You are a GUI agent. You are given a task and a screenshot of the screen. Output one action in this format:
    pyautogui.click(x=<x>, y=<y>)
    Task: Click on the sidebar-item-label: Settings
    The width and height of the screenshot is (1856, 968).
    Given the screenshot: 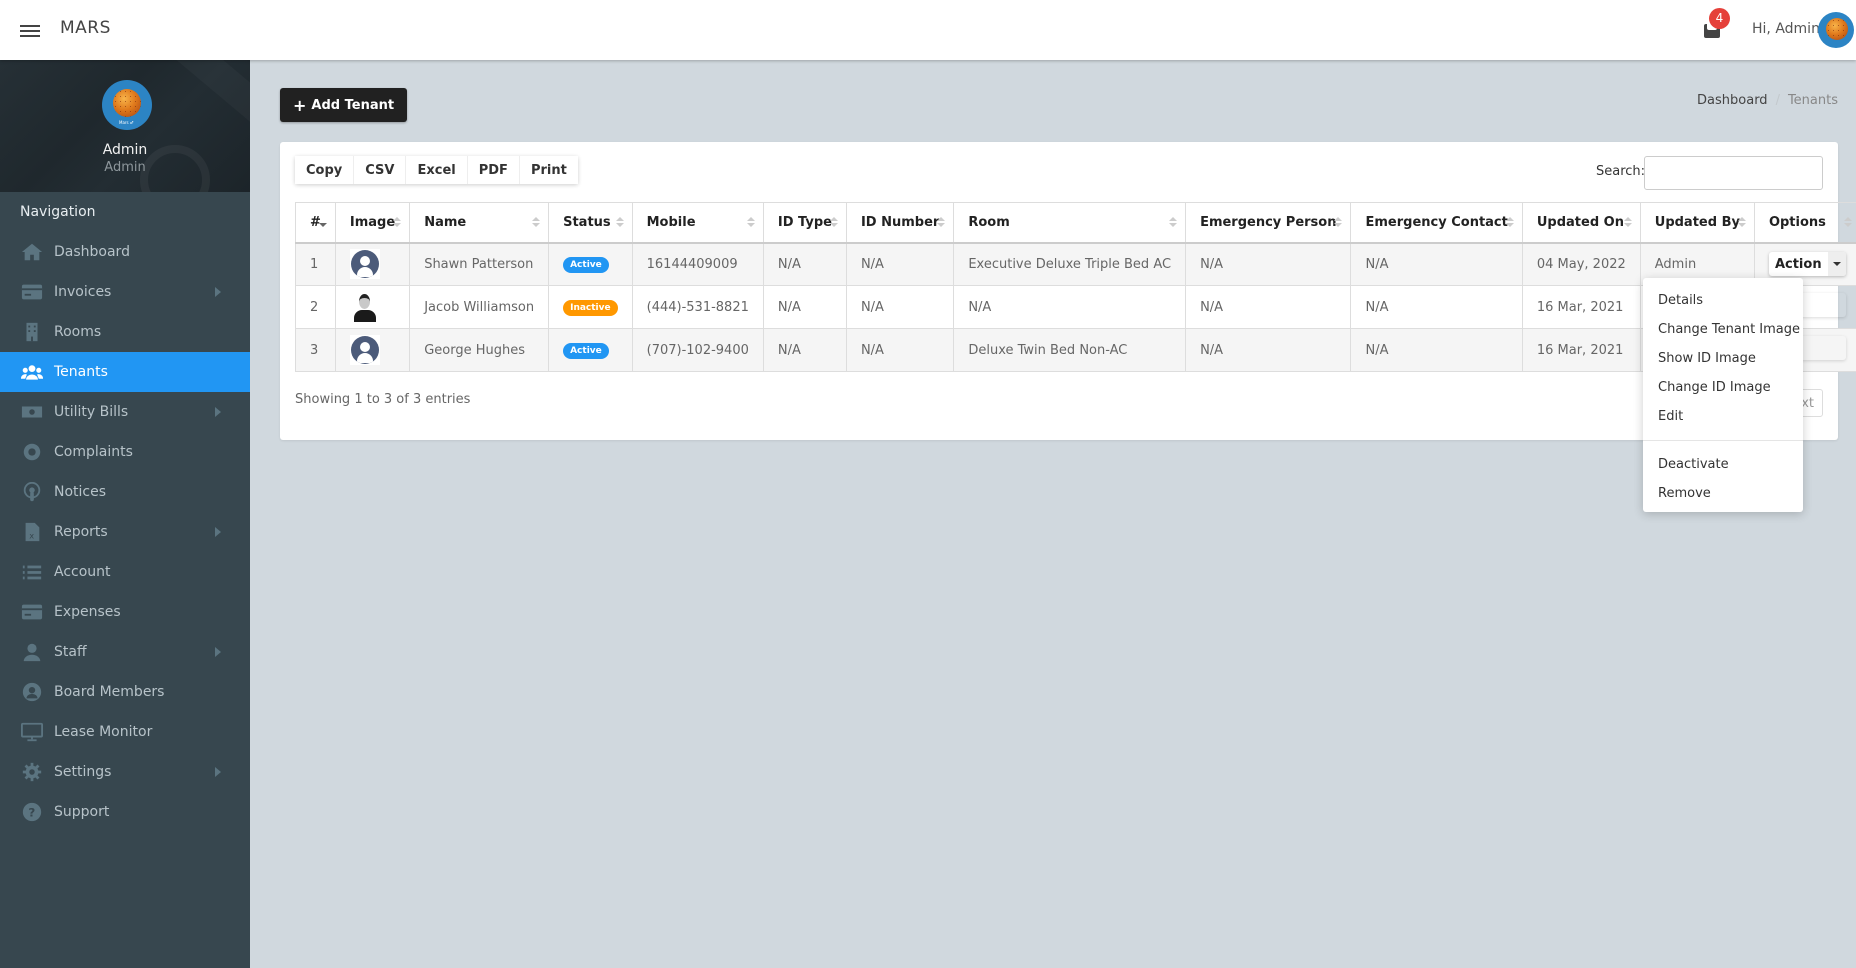 What is the action you would take?
    pyautogui.click(x=83, y=772)
    